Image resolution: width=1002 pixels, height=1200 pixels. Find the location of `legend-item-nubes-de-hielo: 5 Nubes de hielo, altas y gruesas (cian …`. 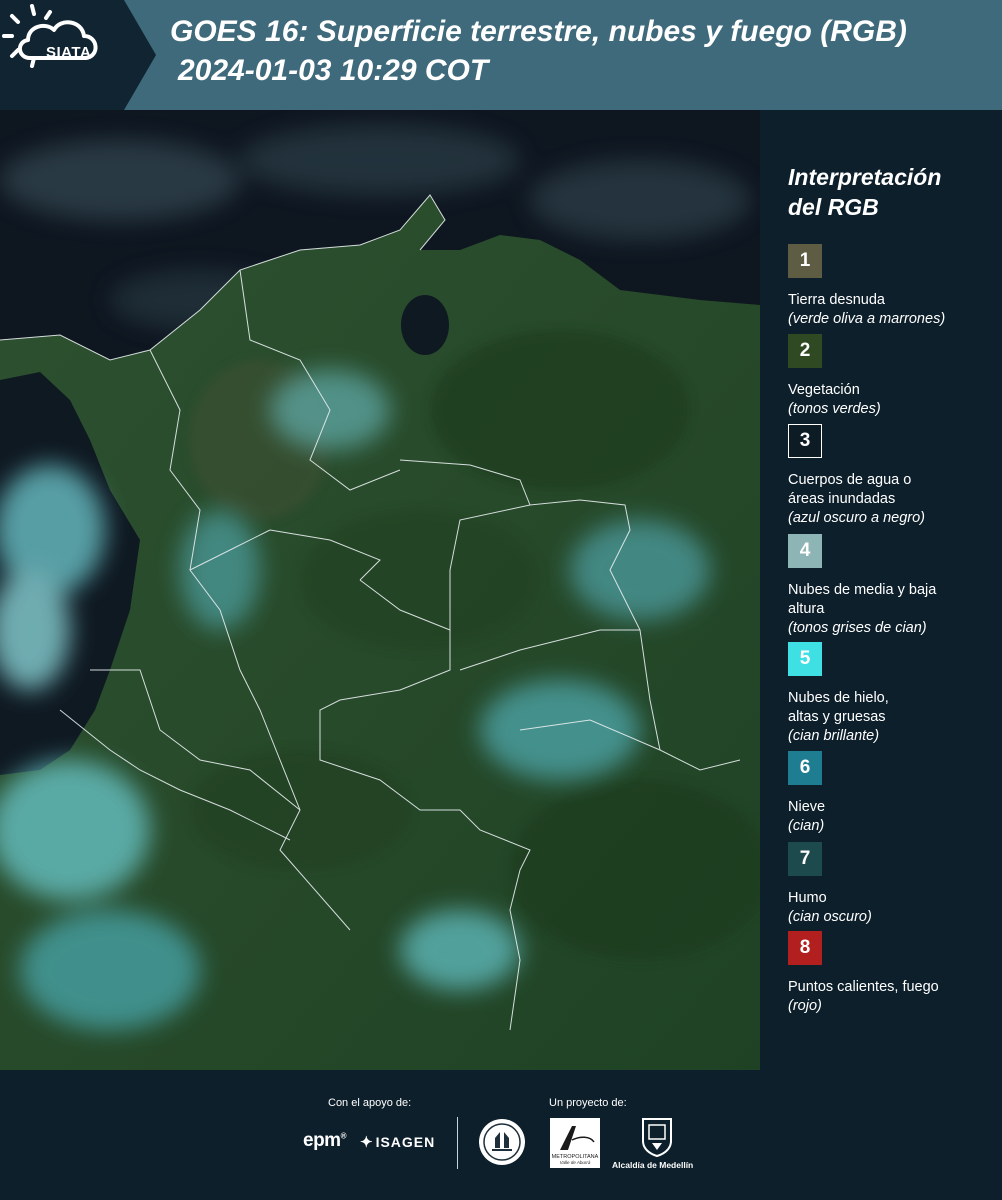

legend-item-nubes-de-hielo: 5 Nubes de hielo, altas y gruesas (cian … is located at coordinates (893, 694).